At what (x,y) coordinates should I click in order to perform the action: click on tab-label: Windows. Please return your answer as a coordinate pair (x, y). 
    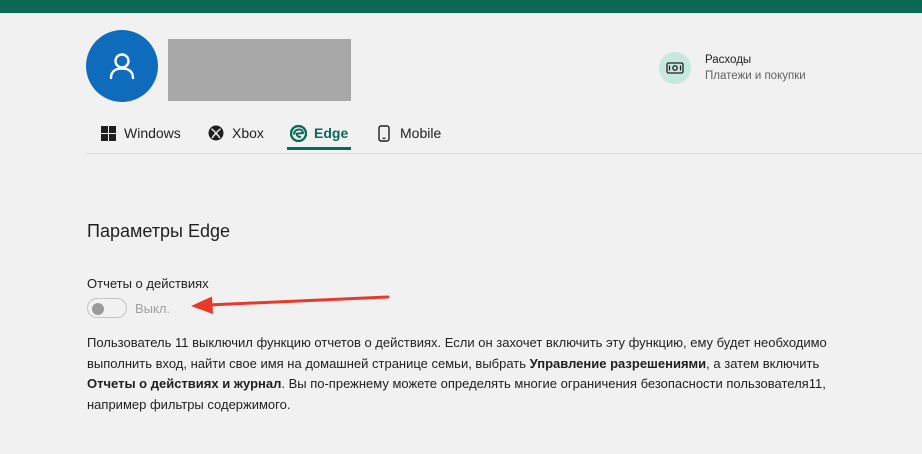
    Looking at the image, I should click on (152, 133).